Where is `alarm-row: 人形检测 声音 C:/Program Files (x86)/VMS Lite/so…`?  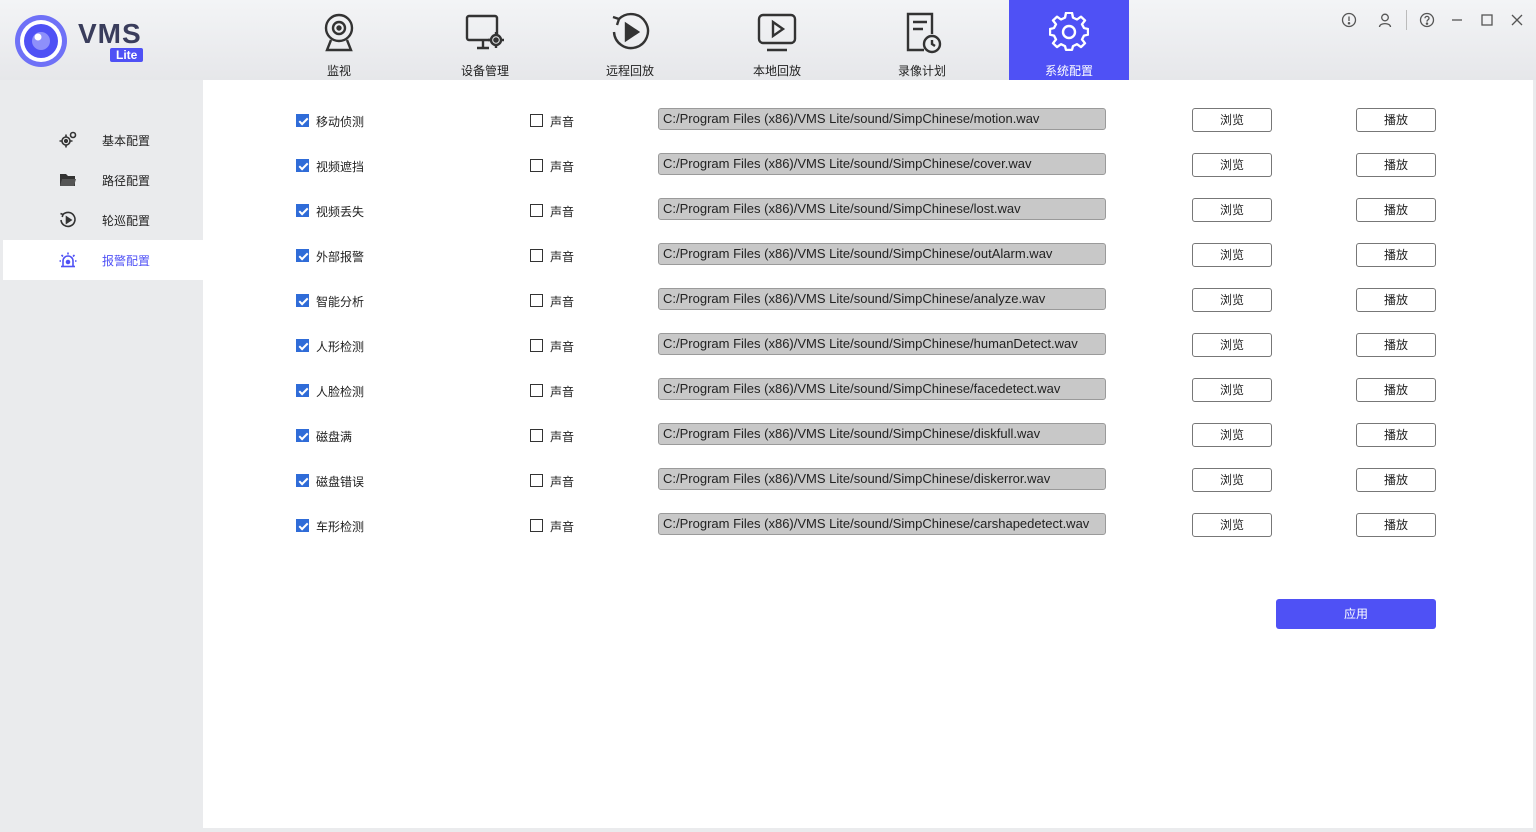
alarm-row: 人形检测 声音 C:/Program Files (x86)/VMS Lite/so… is located at coordinates (868, 346).